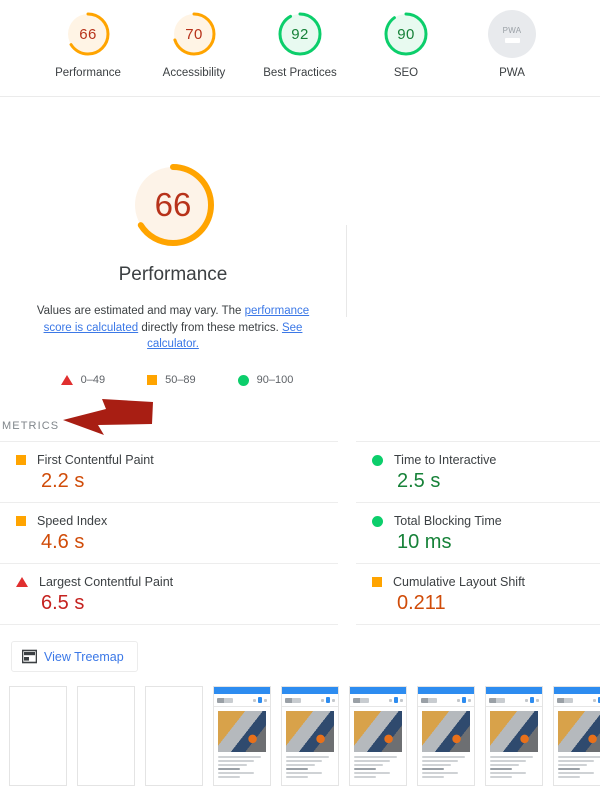 The image size is (600, 787). I want to click on metric-name: Total Blocking Time, so click(448, 521).